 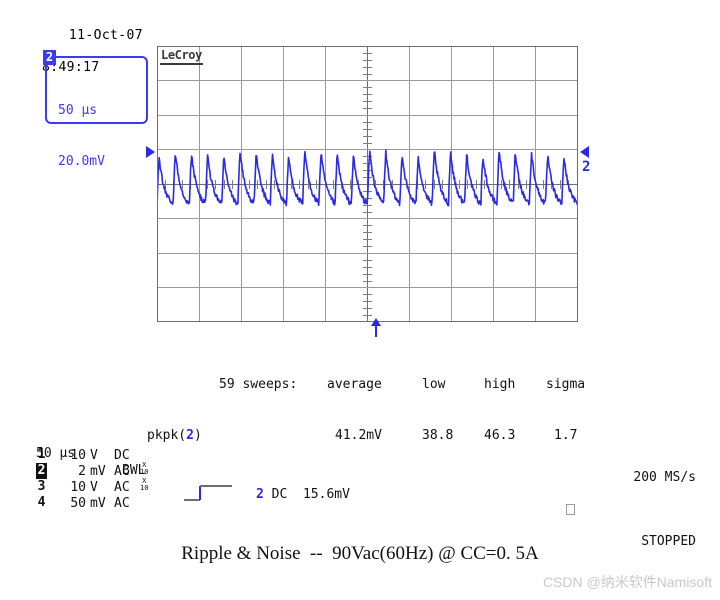 What do you see at coordinates (566, 435) in the screenshot?
I see `measurement-sigma: 1.7` at bounding box center [566, 435].